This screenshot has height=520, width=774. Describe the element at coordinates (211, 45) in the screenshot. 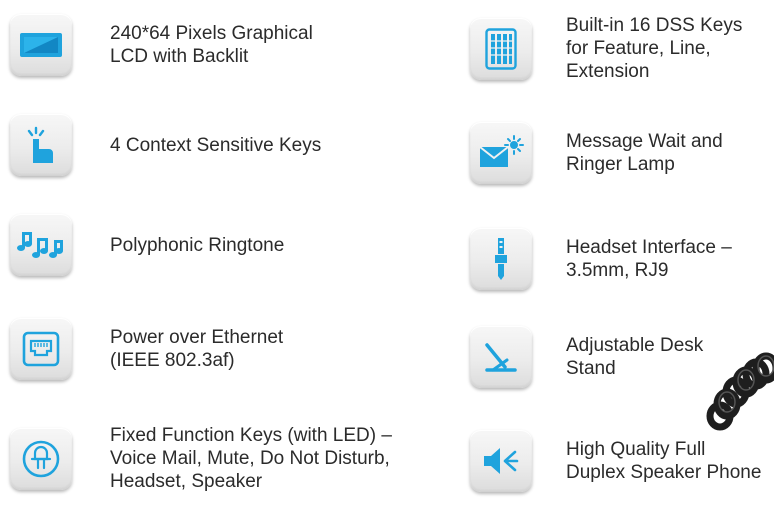

I see `feature-label: 240*64 Pixels Graphical LCD with Backlit` at that location.